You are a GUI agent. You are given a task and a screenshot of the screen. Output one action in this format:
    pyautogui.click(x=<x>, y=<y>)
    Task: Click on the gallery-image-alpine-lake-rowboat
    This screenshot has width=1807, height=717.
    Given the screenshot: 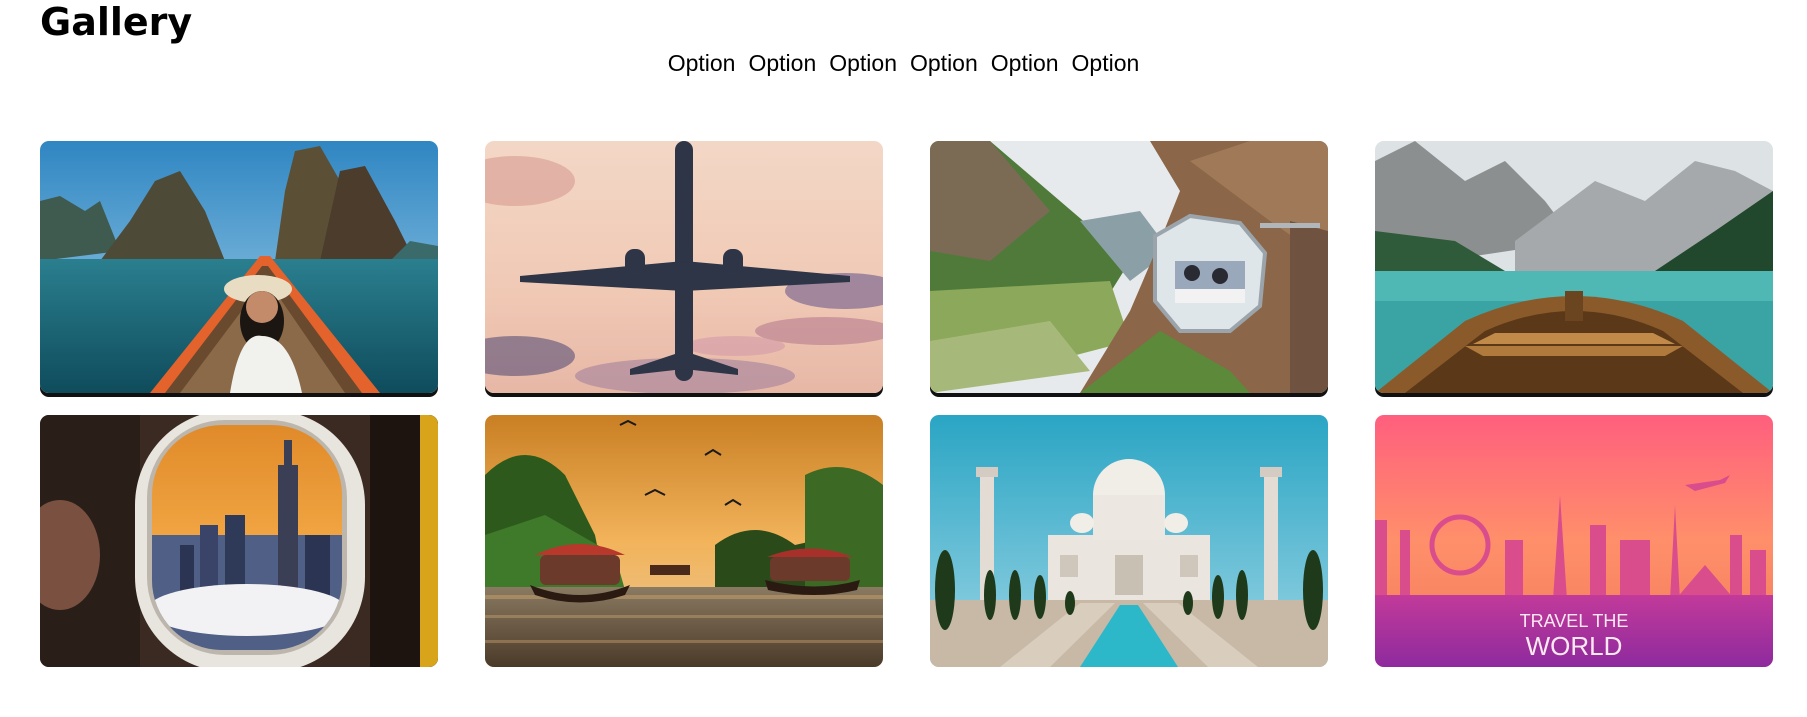 What is the action you would take?
    pyautogui.click(x=1574, y=267)
    